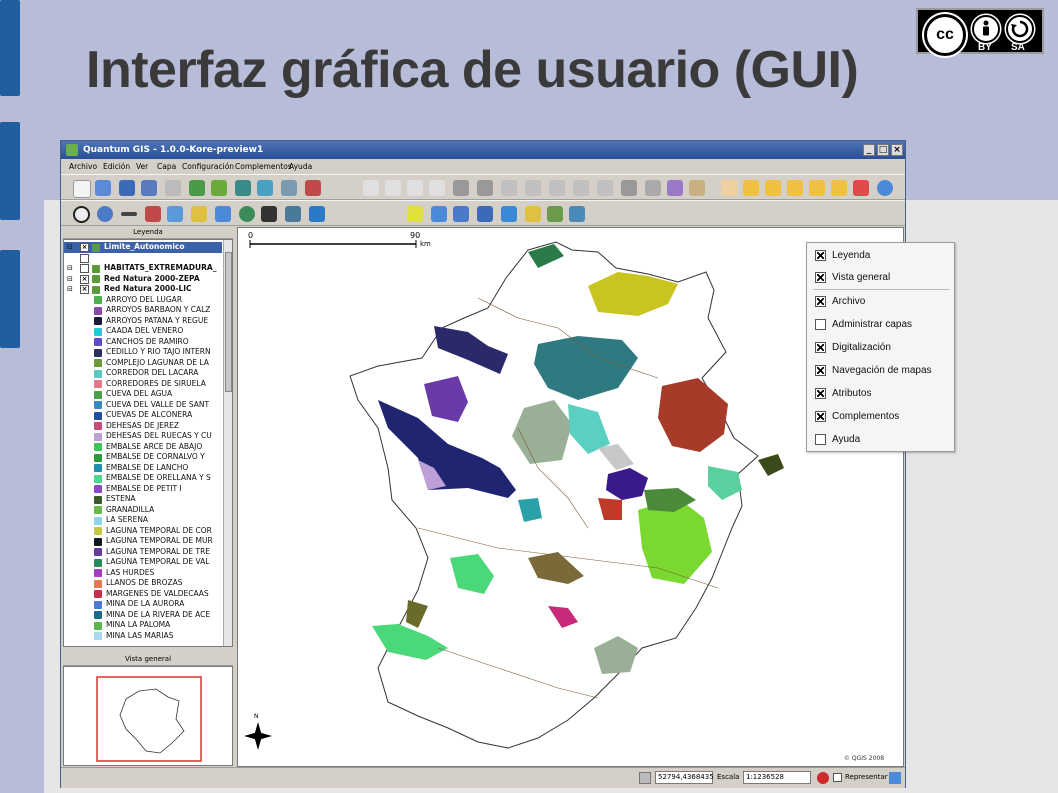  I want to click on add-raster-icon, so click(219, 188).